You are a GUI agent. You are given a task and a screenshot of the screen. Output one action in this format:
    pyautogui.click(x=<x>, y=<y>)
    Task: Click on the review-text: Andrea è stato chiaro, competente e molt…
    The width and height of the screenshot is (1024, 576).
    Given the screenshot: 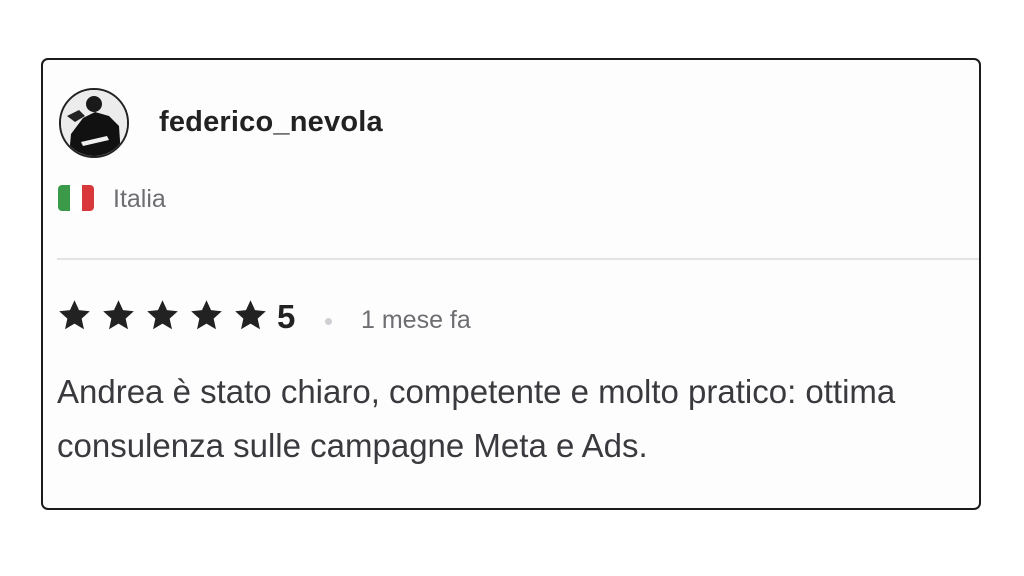 What is the action you would take?
    pyautogui.click(x=476, y=418)
    